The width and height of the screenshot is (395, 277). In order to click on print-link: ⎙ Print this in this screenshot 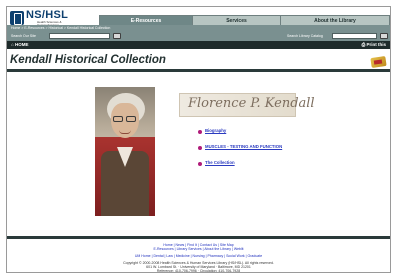, I will do `click(374, 44)`.